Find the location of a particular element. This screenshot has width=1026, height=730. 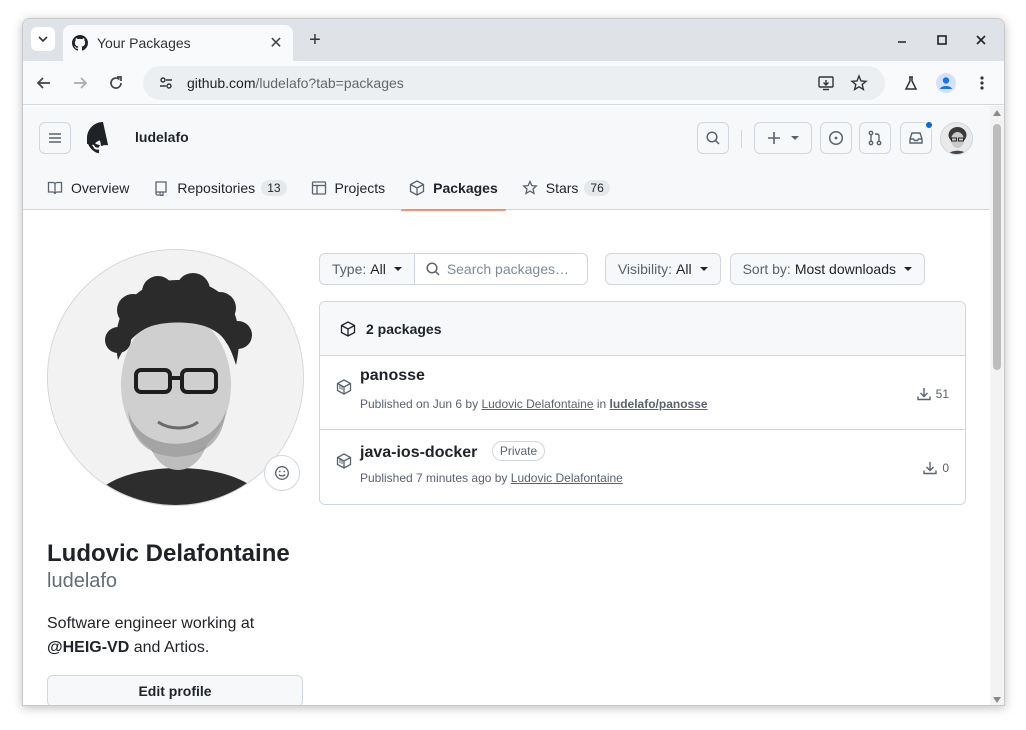

issues-button is located at coordinates (836, 138).